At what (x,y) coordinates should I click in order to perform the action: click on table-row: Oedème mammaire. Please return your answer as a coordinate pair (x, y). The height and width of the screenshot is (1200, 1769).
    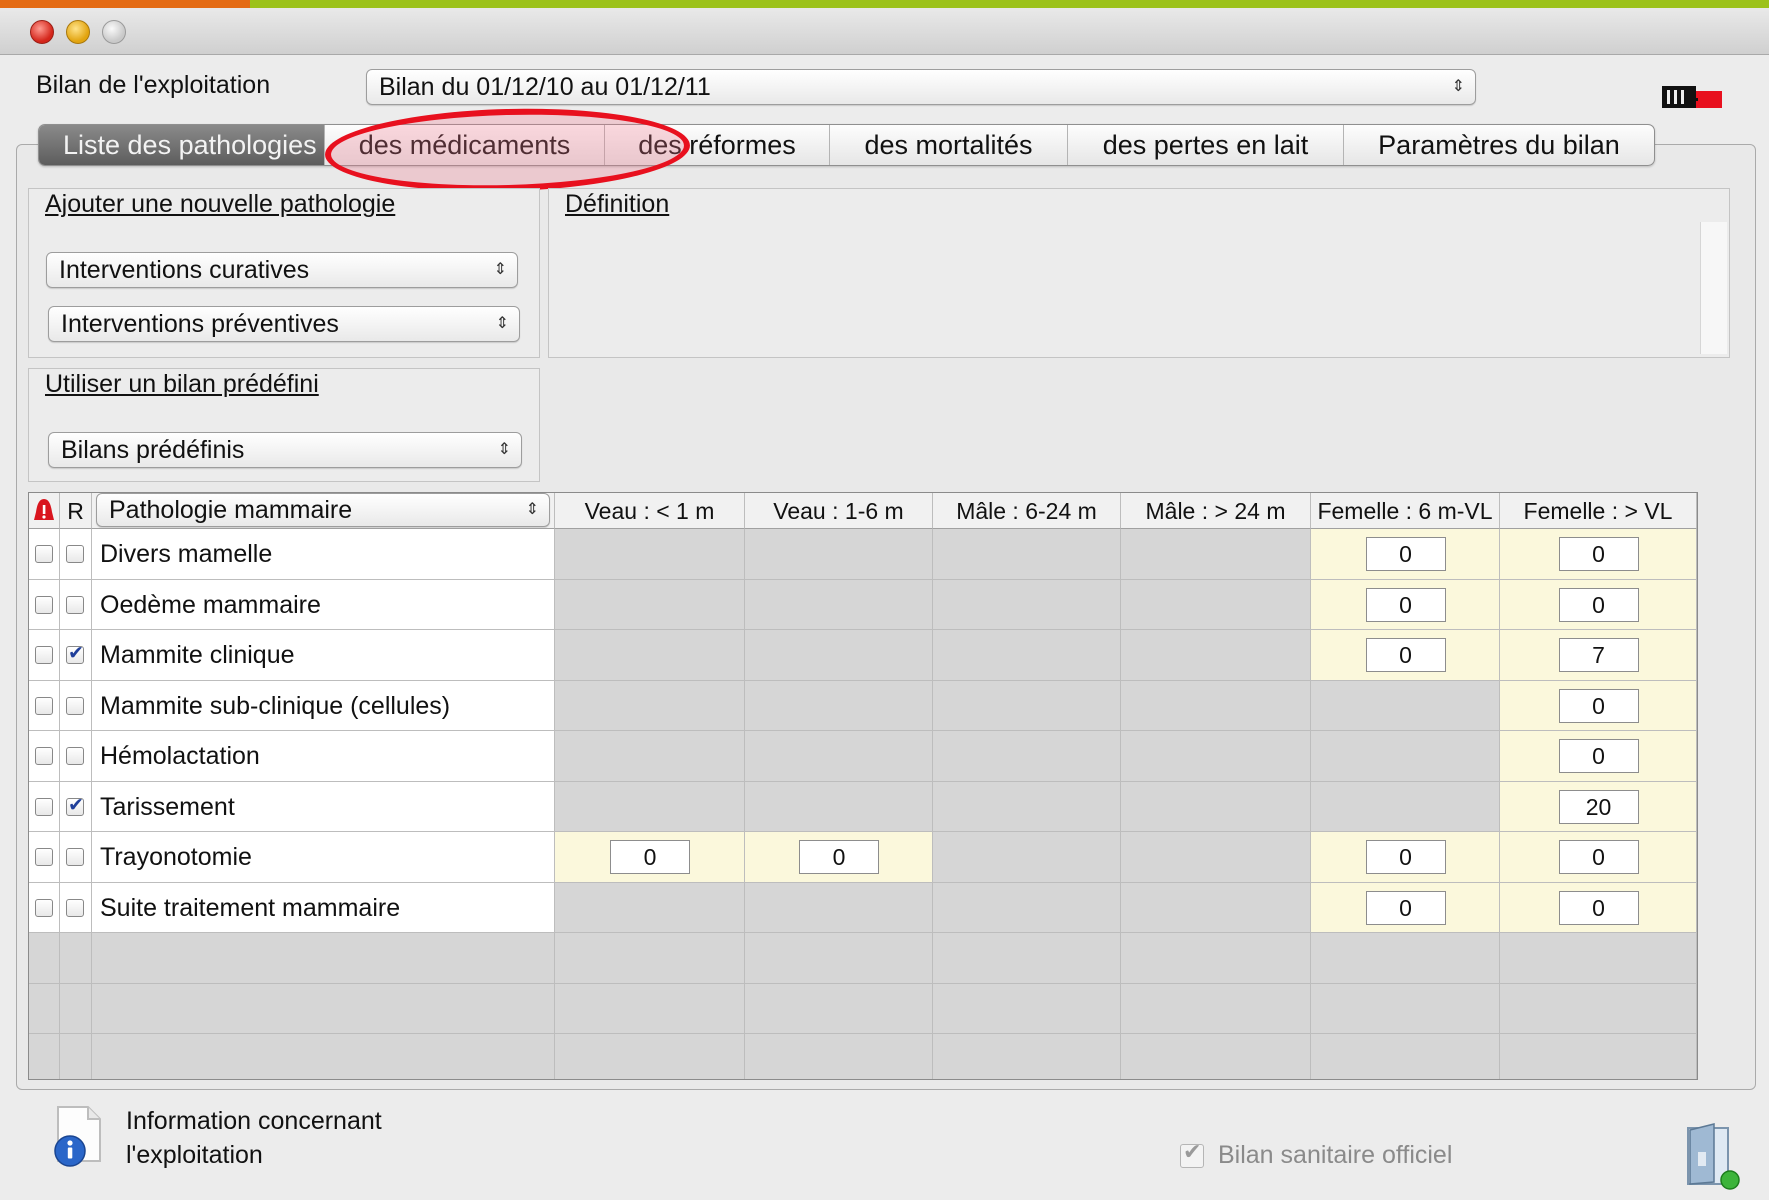
    Looking at the image, I should click on (323, 604).